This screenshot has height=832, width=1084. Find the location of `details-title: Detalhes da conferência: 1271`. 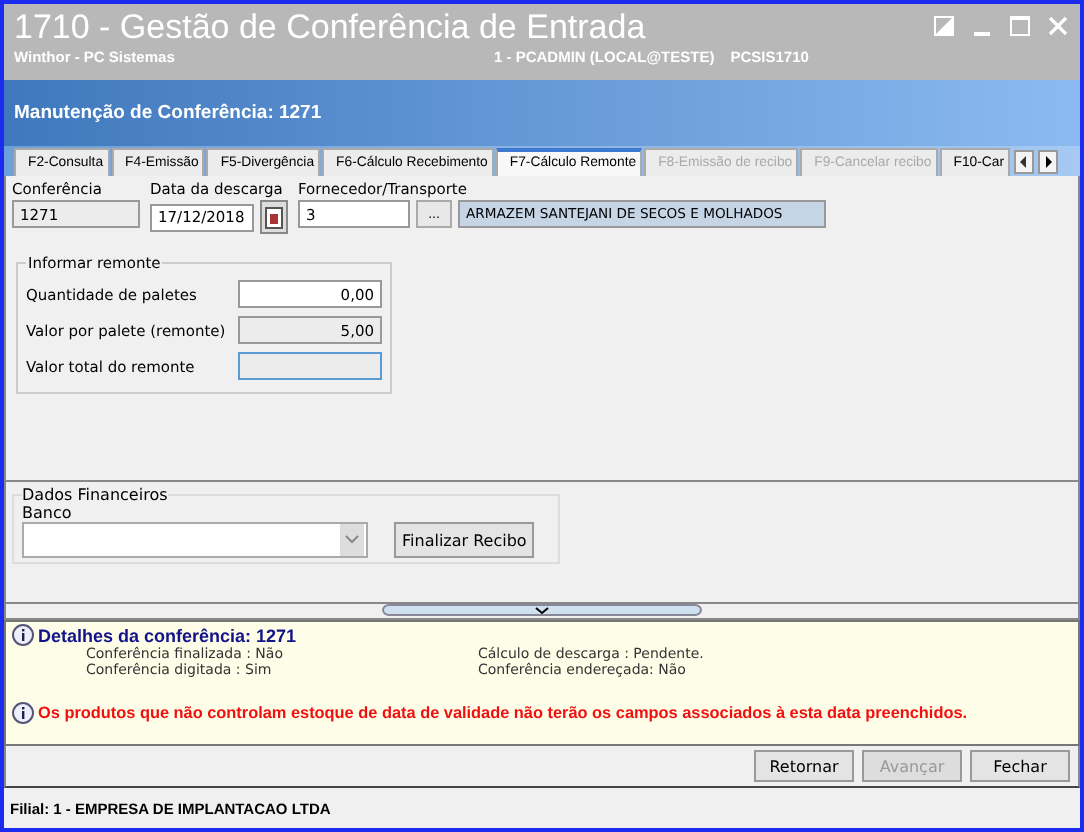

details-title: Detalhes da conferência: 1271 is located at coordinates (167, 635).